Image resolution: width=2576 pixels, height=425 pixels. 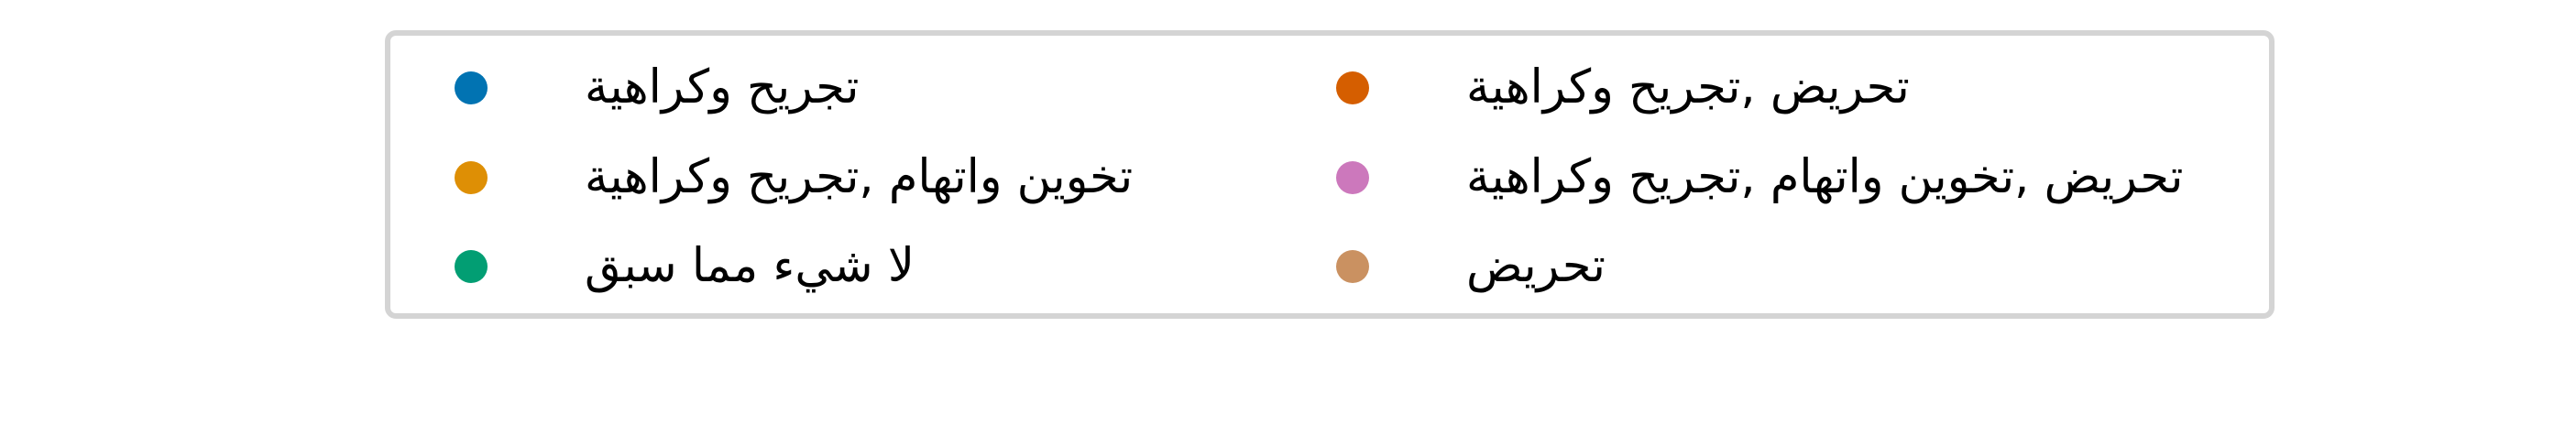 I want to click on legend-entry: تحريض ,تجريح وكراهية, so click(x=1329, y=88).